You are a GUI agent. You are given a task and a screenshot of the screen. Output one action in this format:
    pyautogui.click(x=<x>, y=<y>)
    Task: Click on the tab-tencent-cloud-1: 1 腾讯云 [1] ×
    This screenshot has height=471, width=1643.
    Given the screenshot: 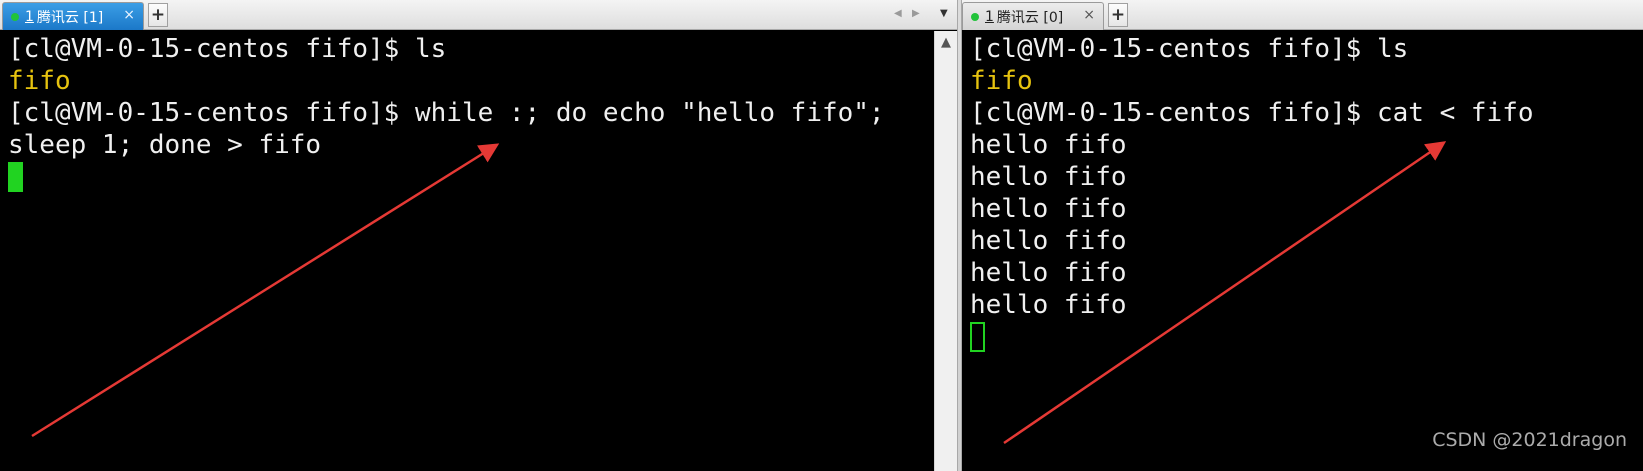 What is the action you would take?
    pyautogui.click(x=73, y=16)
    